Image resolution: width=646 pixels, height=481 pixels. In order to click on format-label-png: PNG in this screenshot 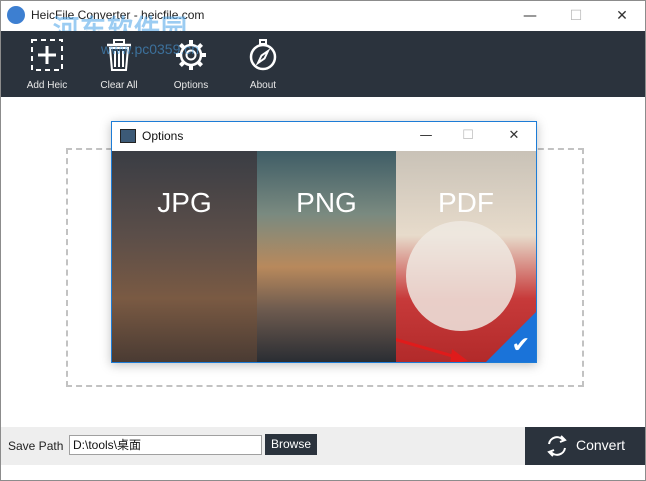, I will do `click(326, 202)`.